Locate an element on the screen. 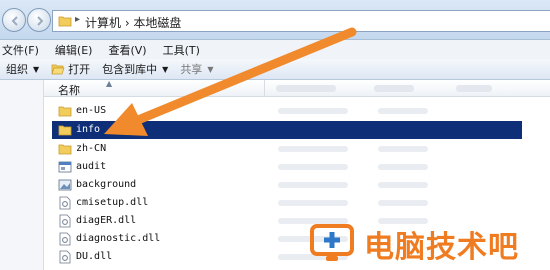  command-toolbar: 组织 ▼ 打开 包含到库中 ▼ 共享 ▼ is located at coordinates (275, 69).